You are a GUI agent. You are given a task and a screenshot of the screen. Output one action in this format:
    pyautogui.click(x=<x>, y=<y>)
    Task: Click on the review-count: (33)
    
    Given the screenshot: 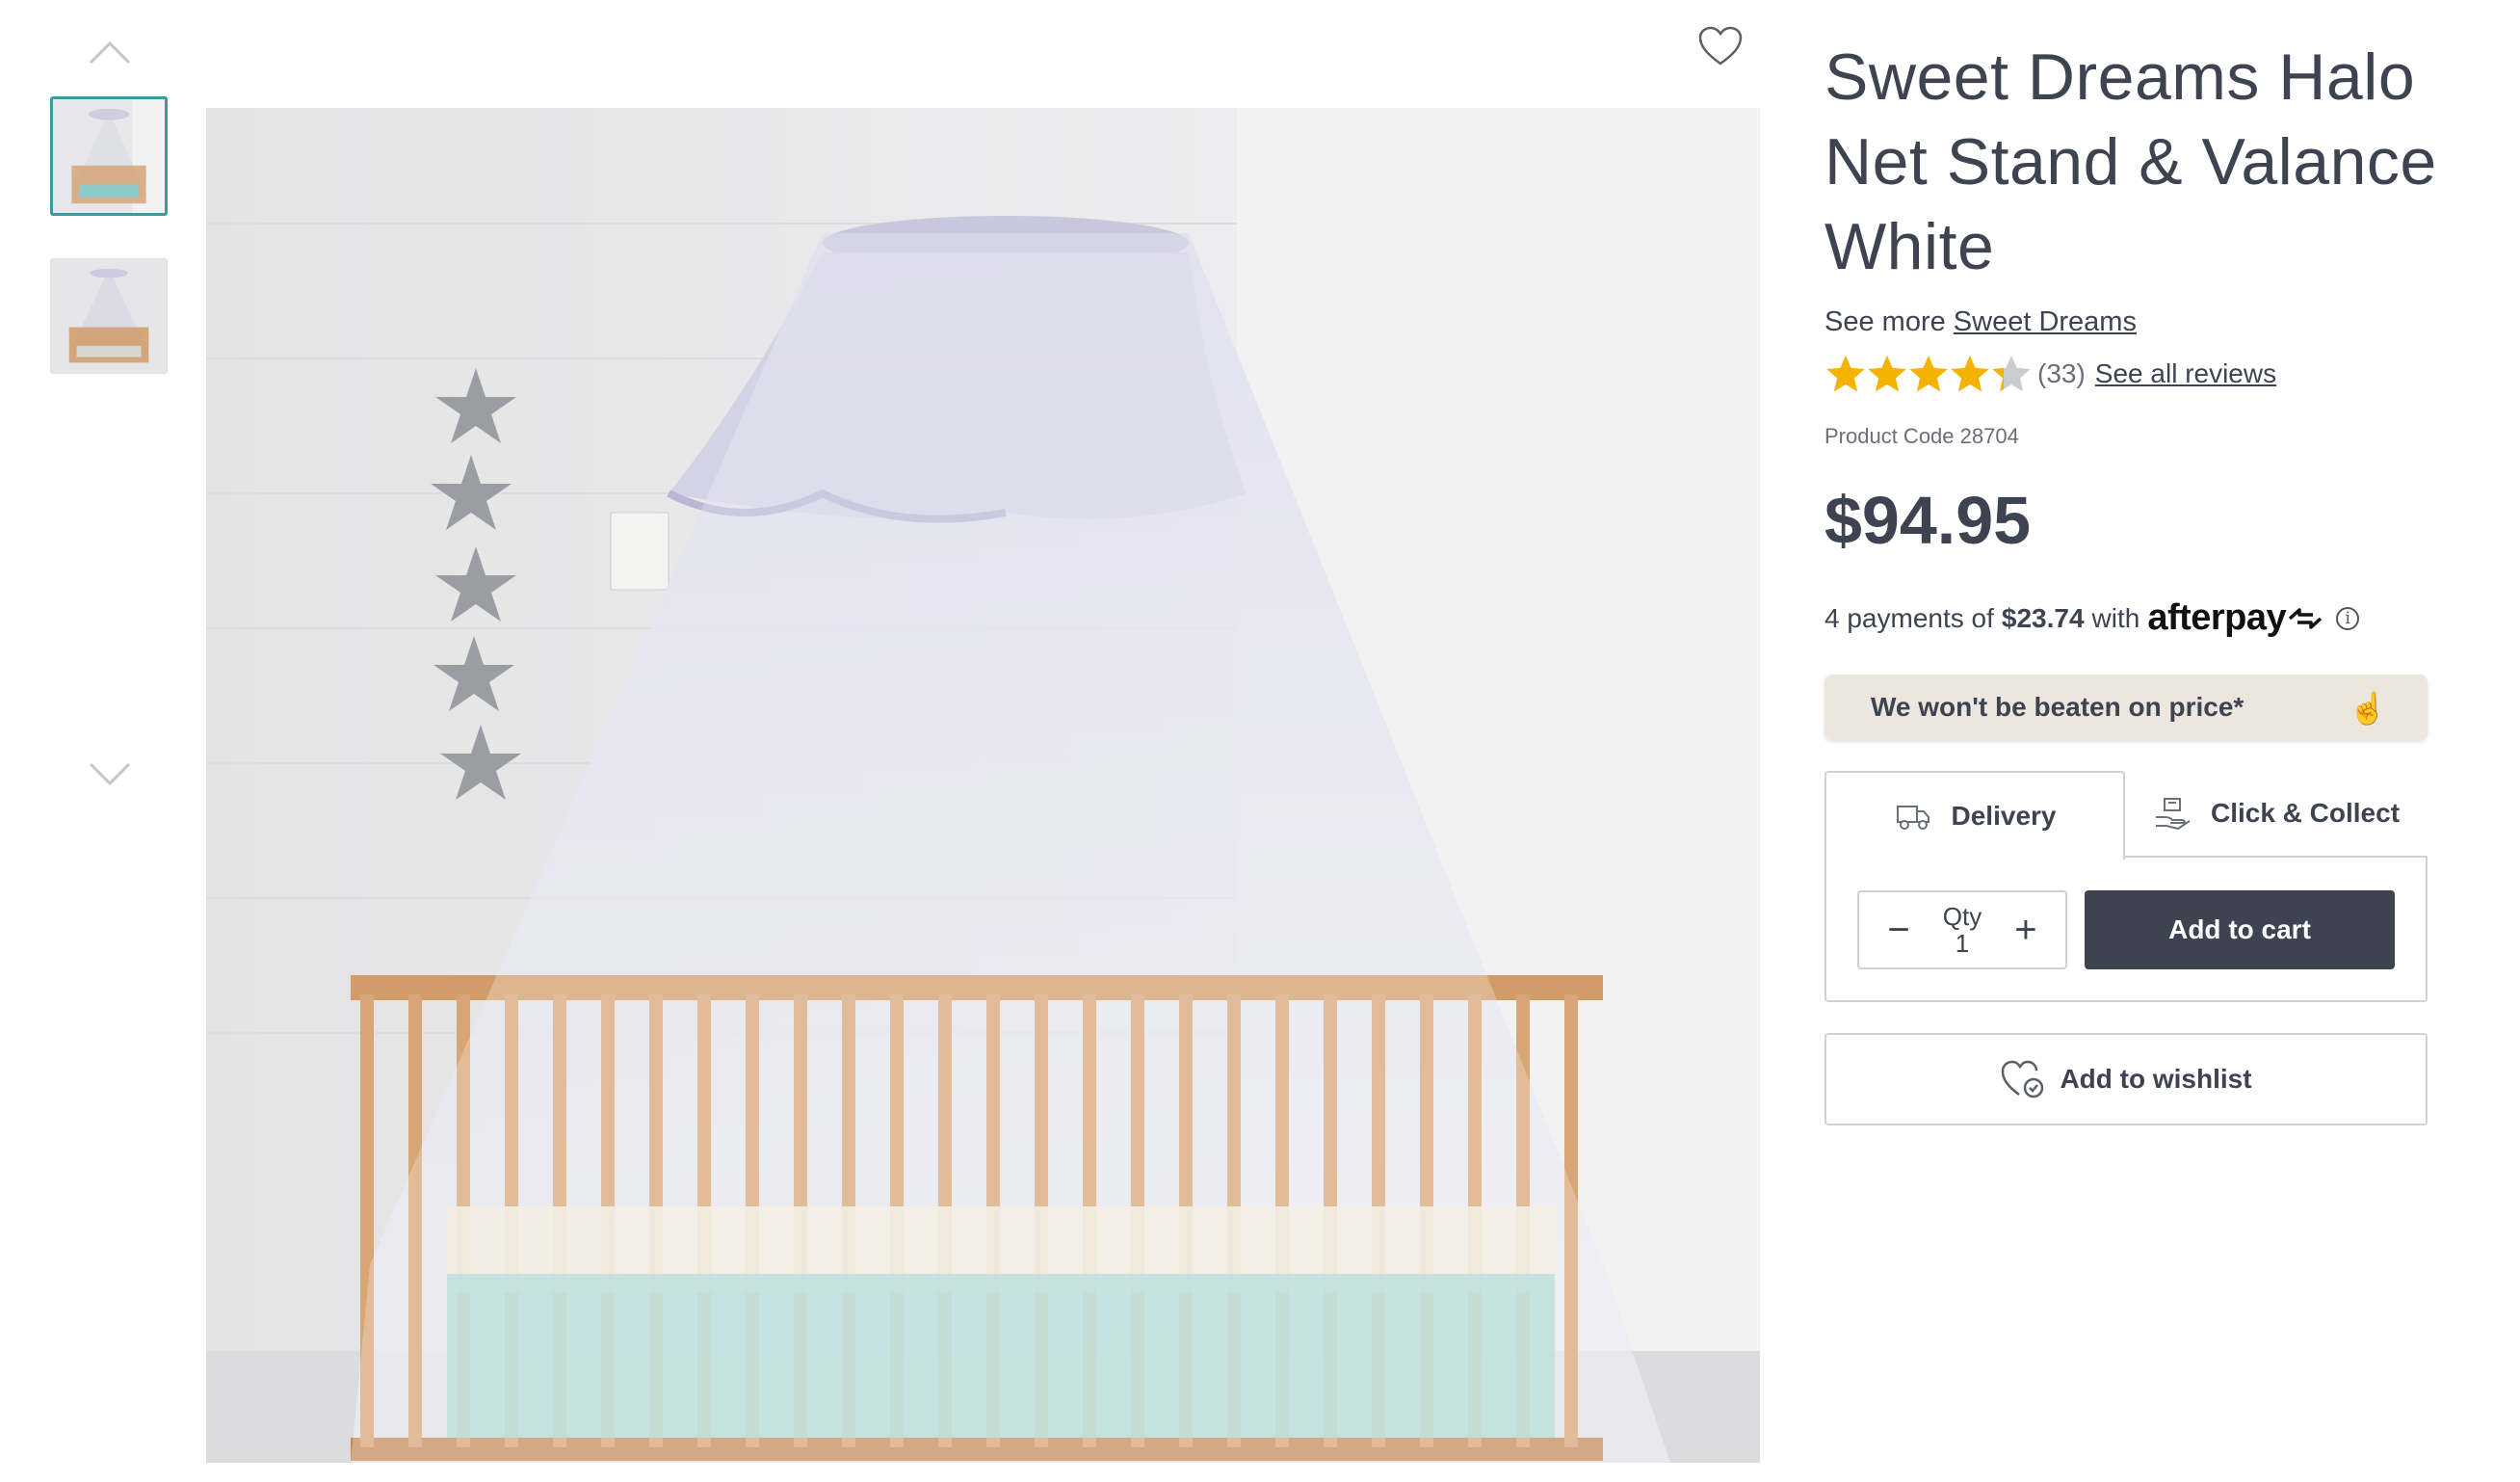 What is the action you would take?
    pyautogui.click(x=2061, y=373)
    